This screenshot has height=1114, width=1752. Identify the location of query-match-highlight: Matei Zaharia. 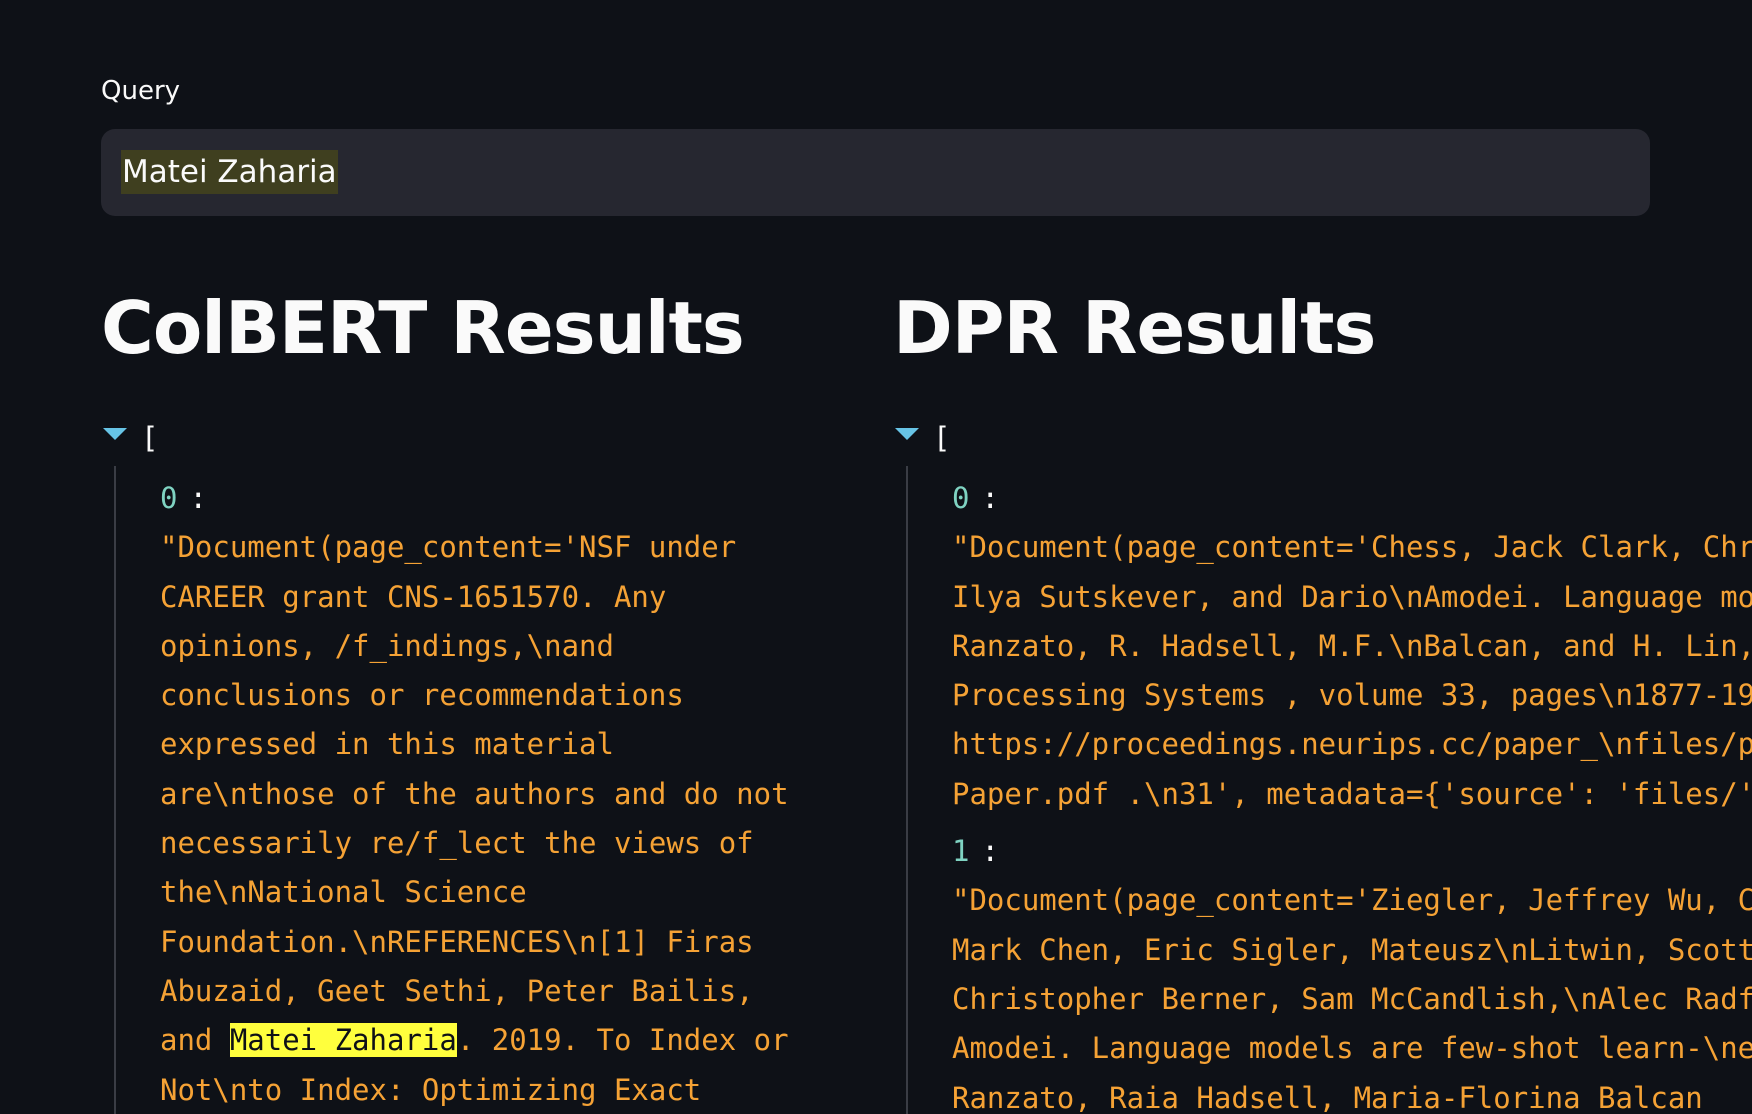
(343, 1040).